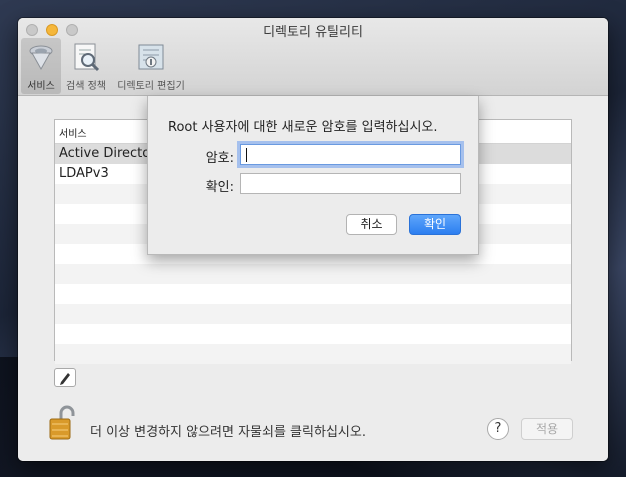 Image resolution: width=626 pixels, height=477 pixels. What do you see at coordinates (547, 429) in the screenshot?
I see `apply-button: 적용` at bounding box center [547, 429].